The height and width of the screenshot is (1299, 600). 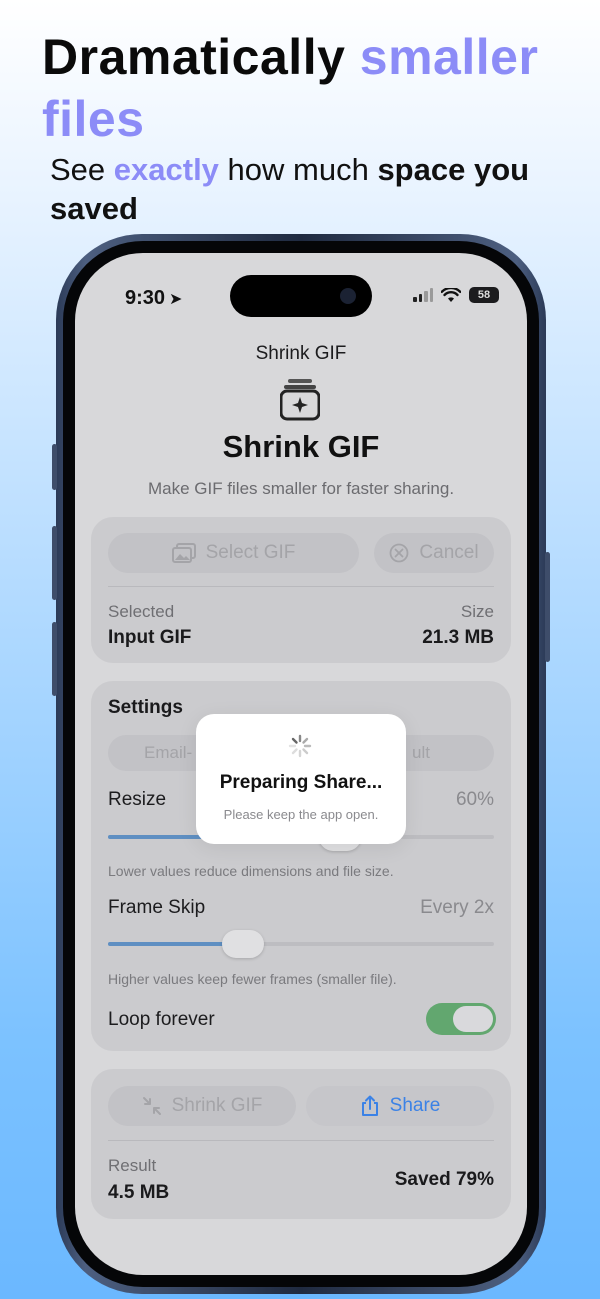 I want to click on saved-percentage: Saved 79%, so click(x=444, y=1179).